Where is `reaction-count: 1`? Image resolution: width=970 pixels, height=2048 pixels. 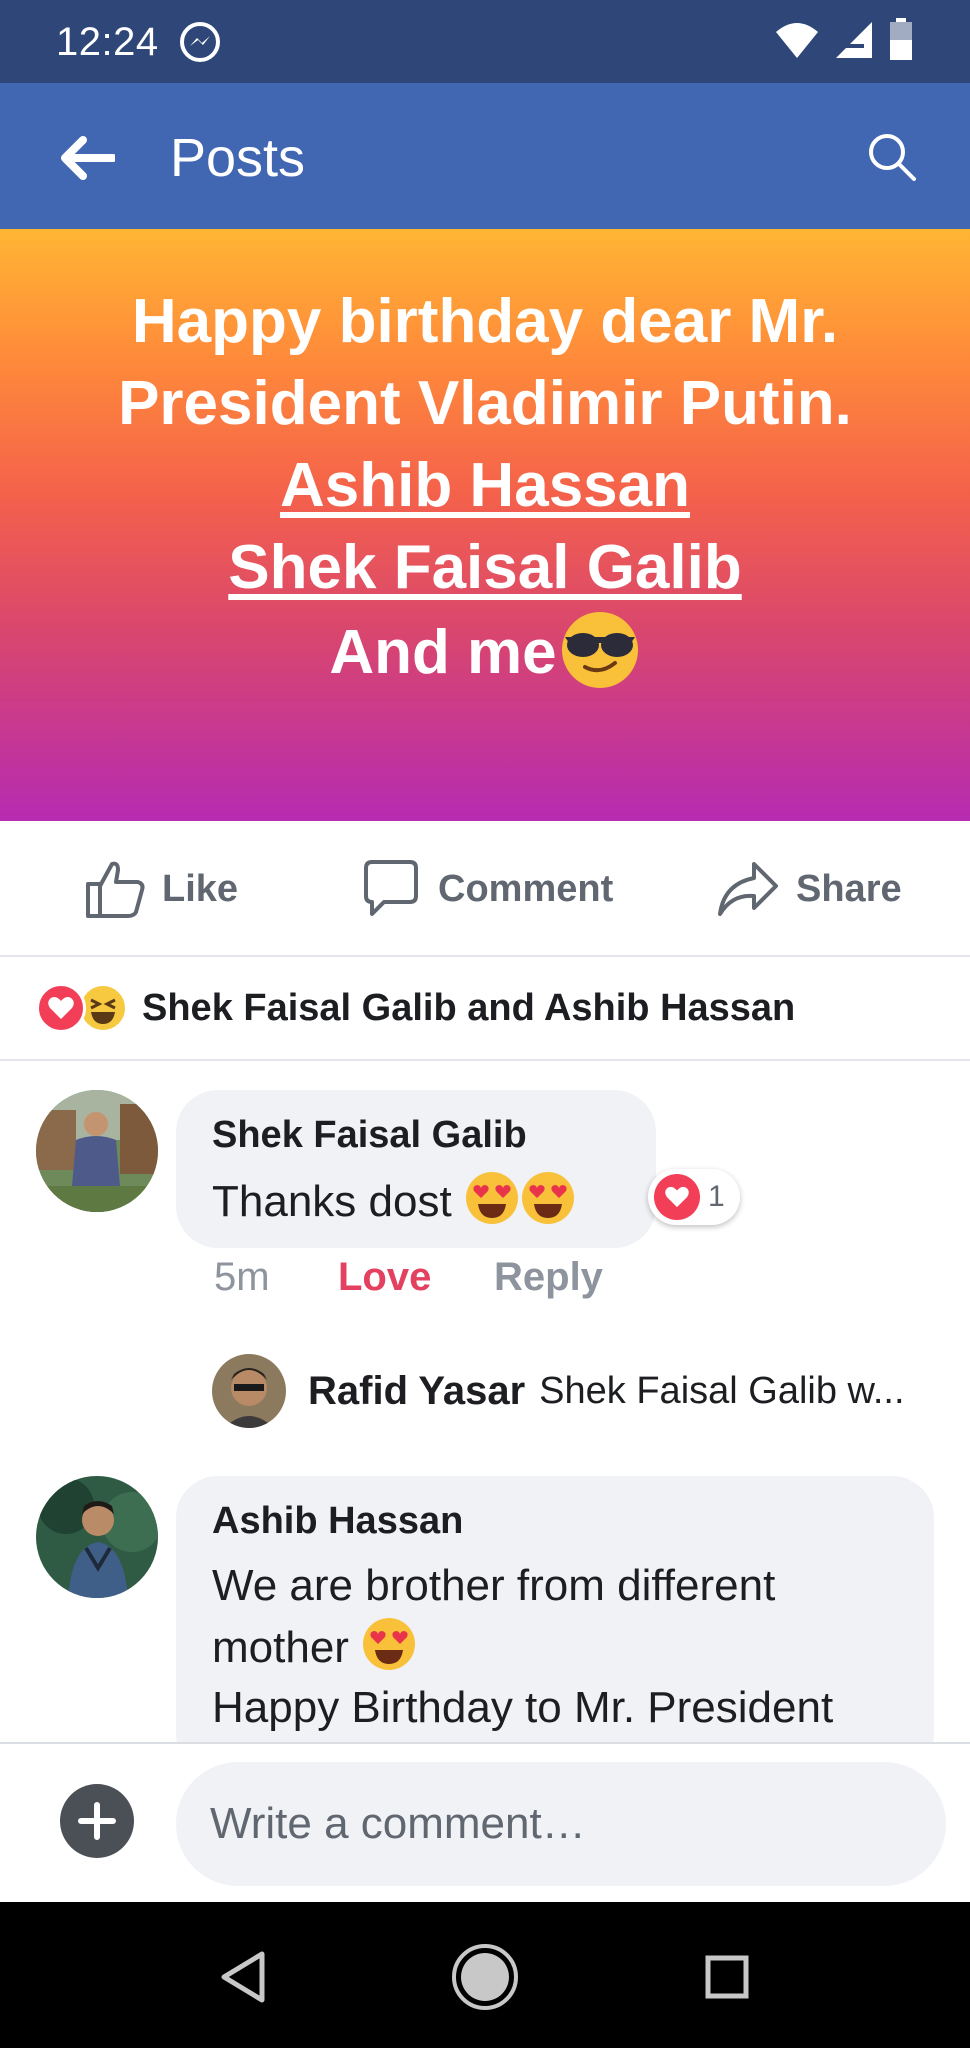 reaction-count: 1 is located at coordinates (716, 1196).